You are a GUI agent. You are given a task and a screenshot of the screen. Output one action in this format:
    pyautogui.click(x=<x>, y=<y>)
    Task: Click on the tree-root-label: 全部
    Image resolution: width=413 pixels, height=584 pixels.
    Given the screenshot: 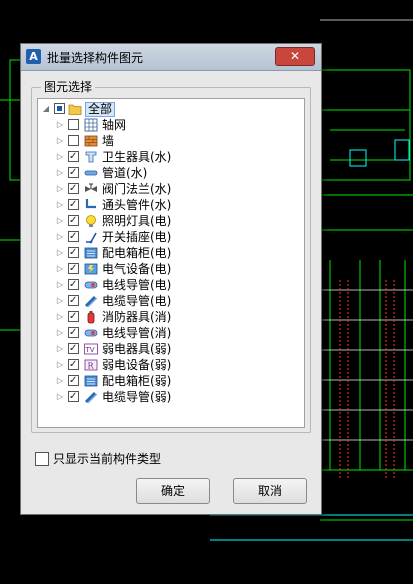 What is the action you would take?
    pyautogui.click(x=100, y=109)
    